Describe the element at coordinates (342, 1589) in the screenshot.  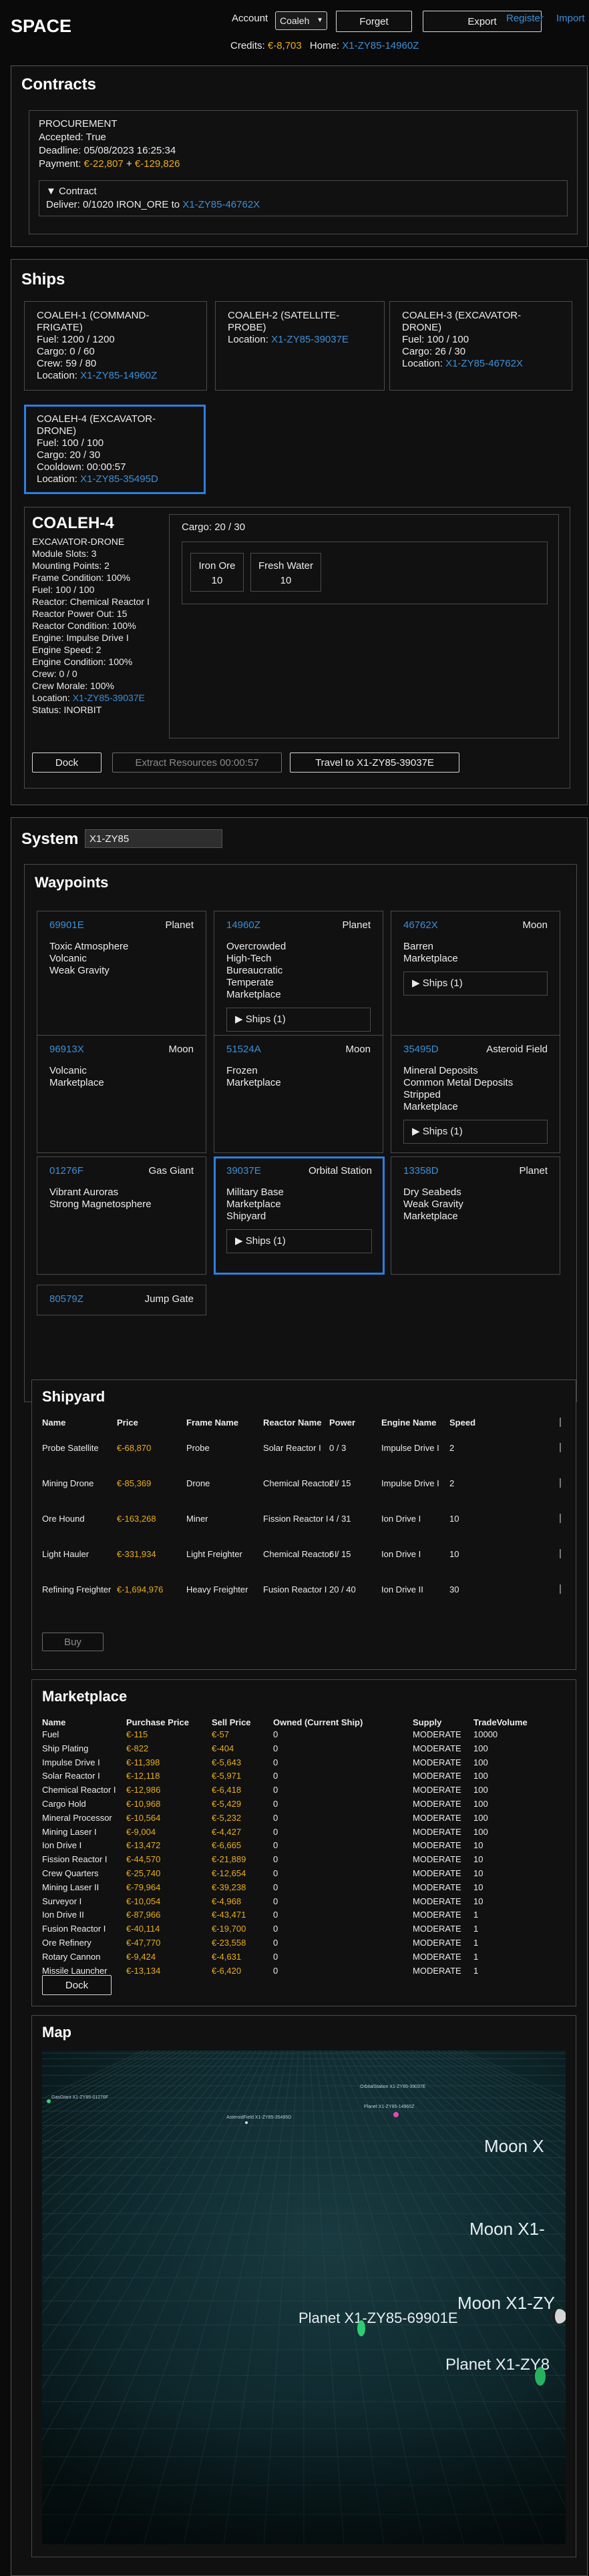
I see `shipyard-cell: 20 / 40` at that location.